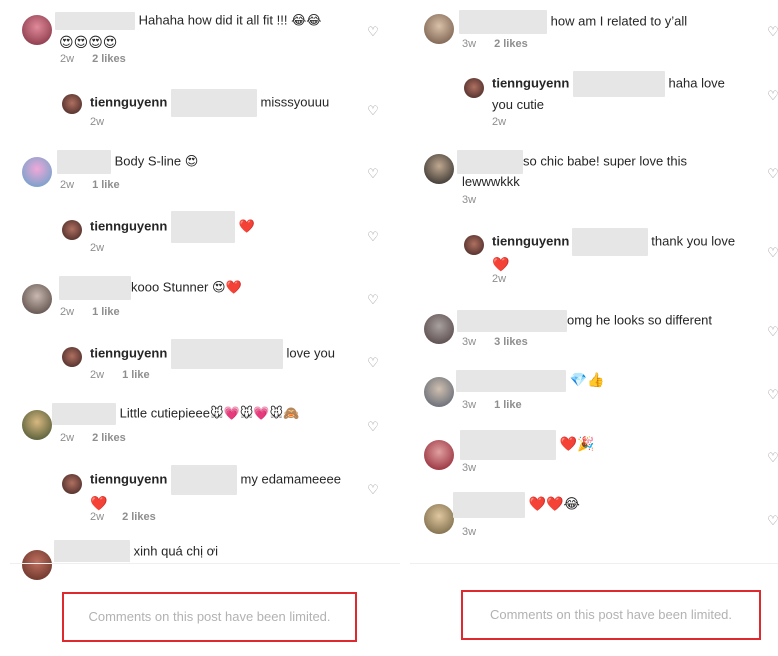 This screenshot has width=778, height=656. What do you see at coordinates (205, 563) in the screenshot?
I see `separator` at bounding box center [205, 563].